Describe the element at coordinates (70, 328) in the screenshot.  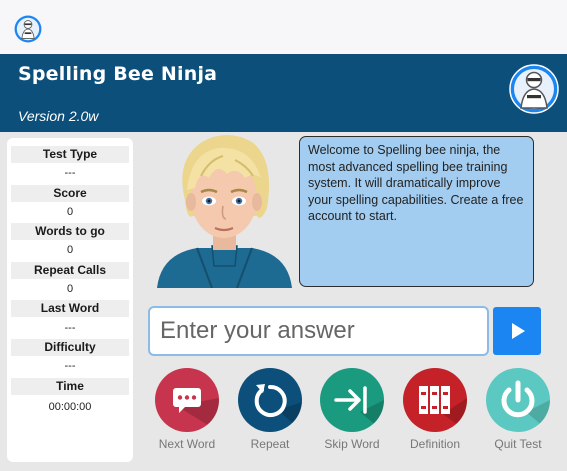
I see `stat-value-last-word: ---` at that location.